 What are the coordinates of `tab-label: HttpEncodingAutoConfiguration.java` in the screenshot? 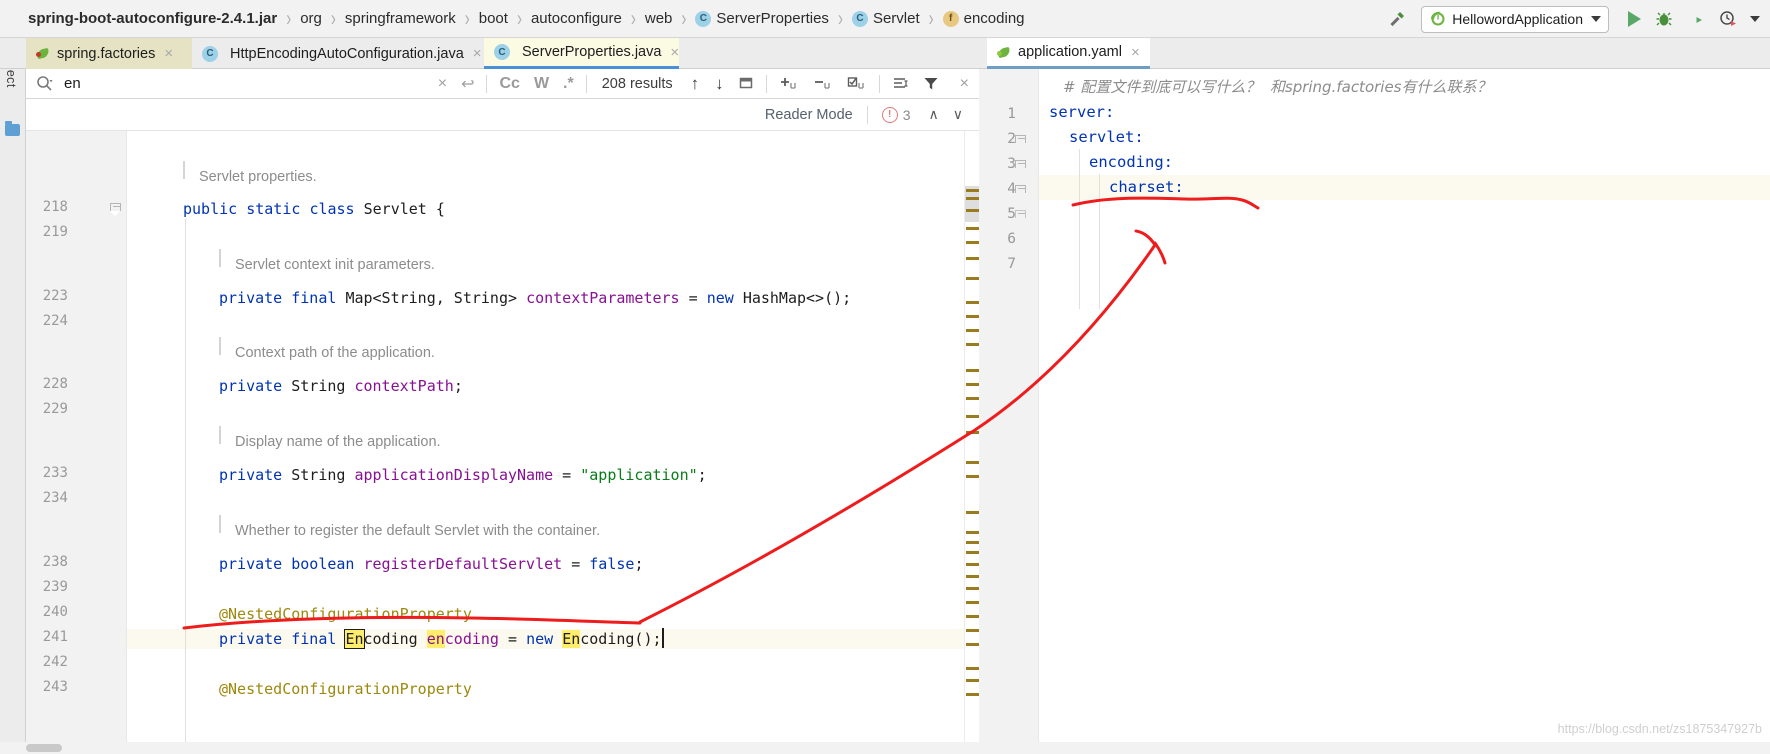 It's located at (347, 53).